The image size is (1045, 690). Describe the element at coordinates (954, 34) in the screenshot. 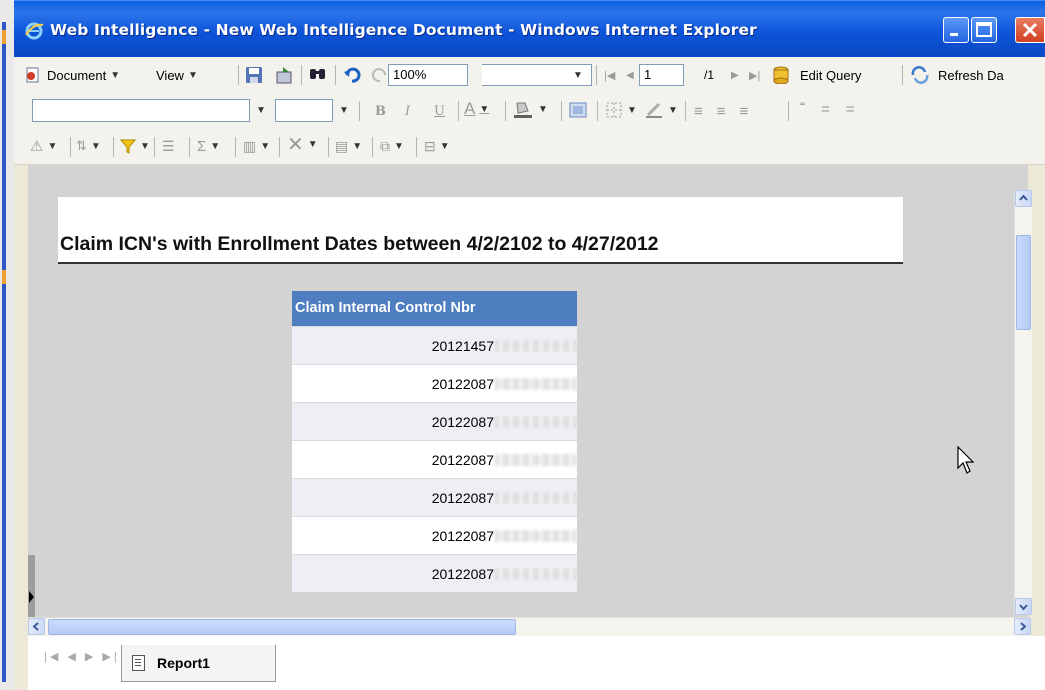

I see `minimize-icon` at that location.